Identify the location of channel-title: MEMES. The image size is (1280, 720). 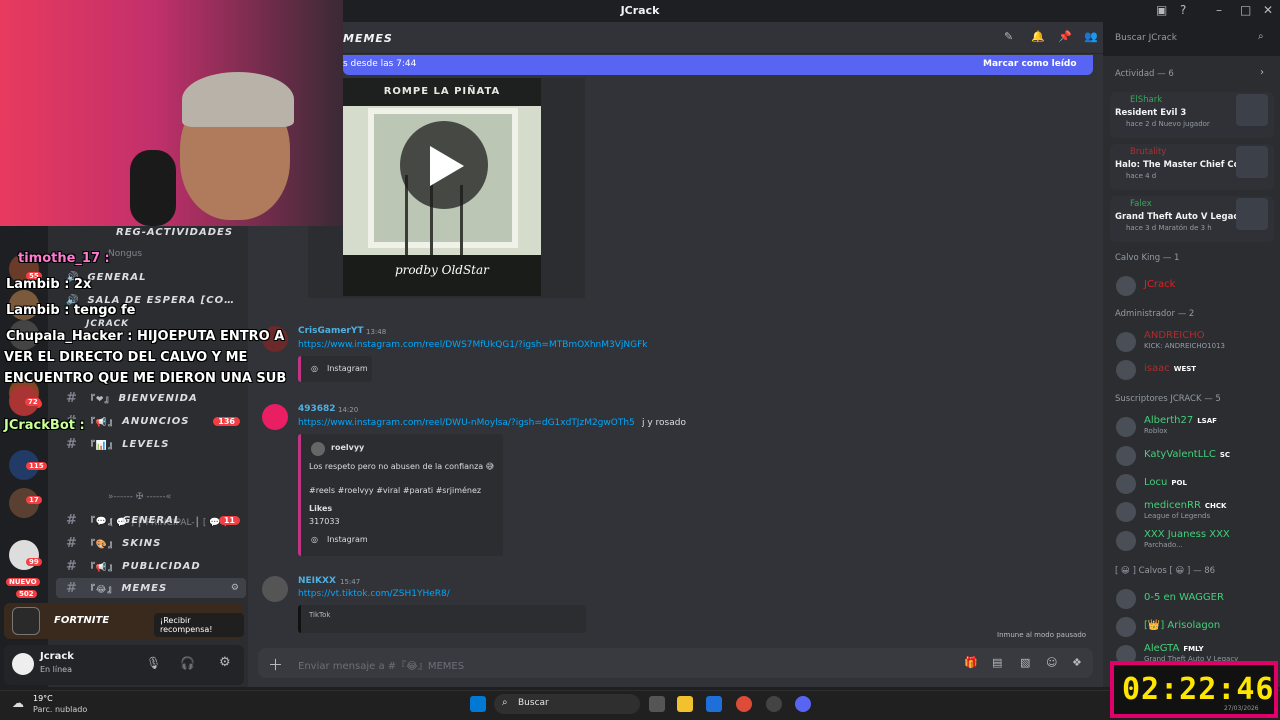
(368, 38).